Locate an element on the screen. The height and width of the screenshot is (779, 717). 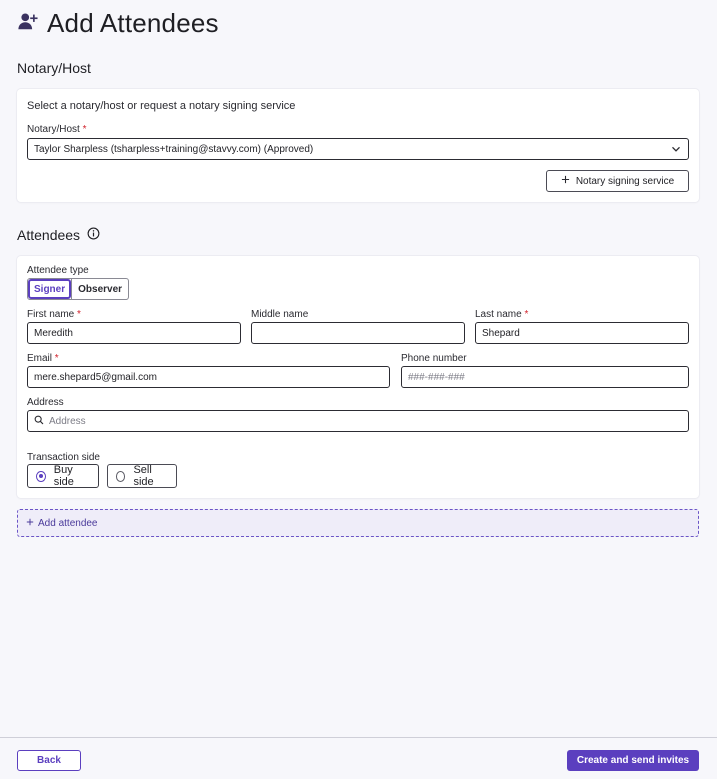
email-field: mere.shepard5@gmail.com is located at coordinates (208, 377).